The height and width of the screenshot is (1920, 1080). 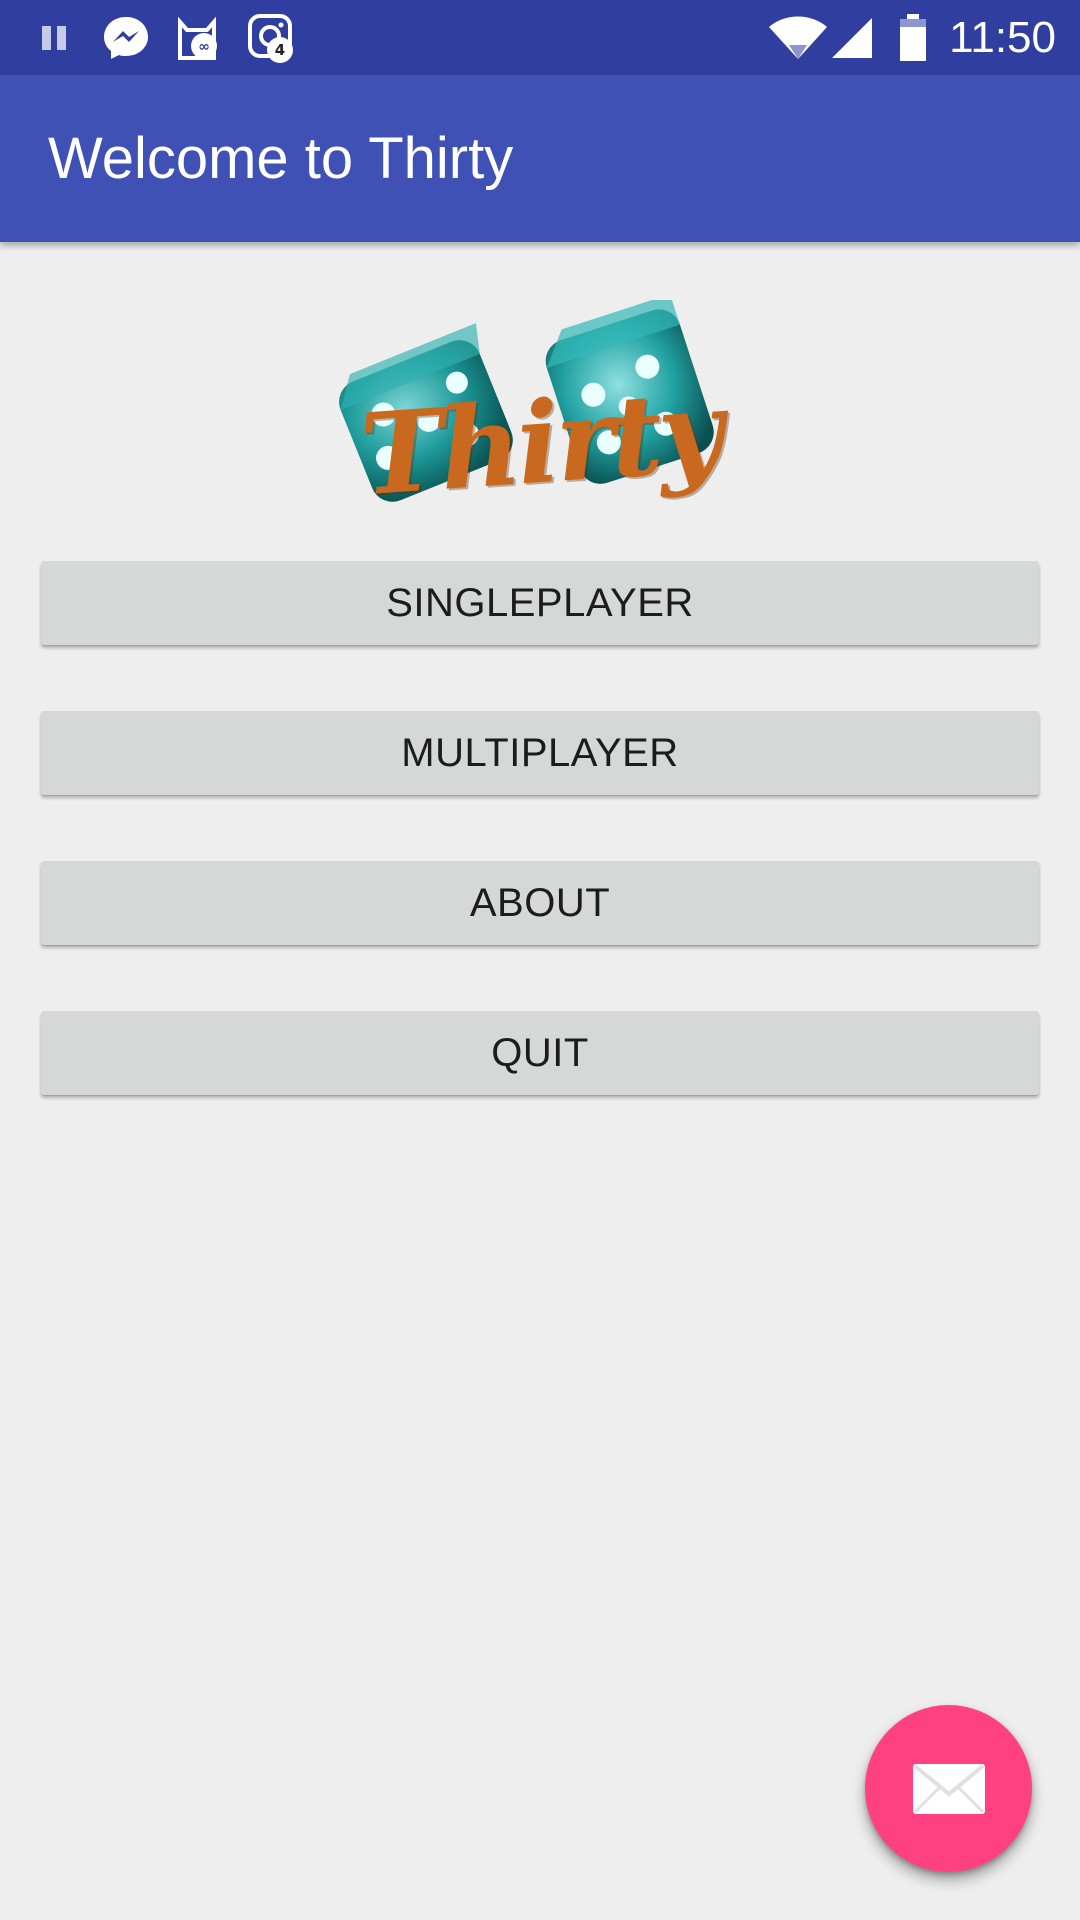 I want to click on instagram-icon: 4, so click(x=272, y=37).